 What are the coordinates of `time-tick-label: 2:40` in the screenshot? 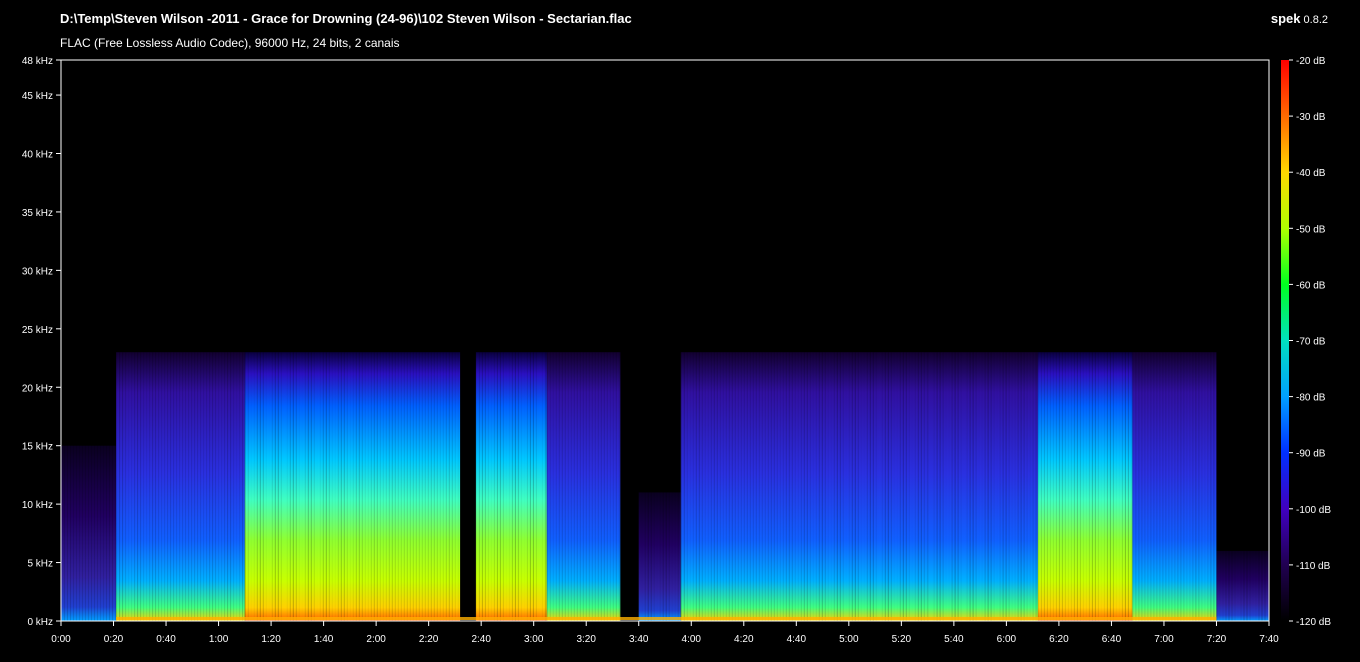 It's located at (481, 639).